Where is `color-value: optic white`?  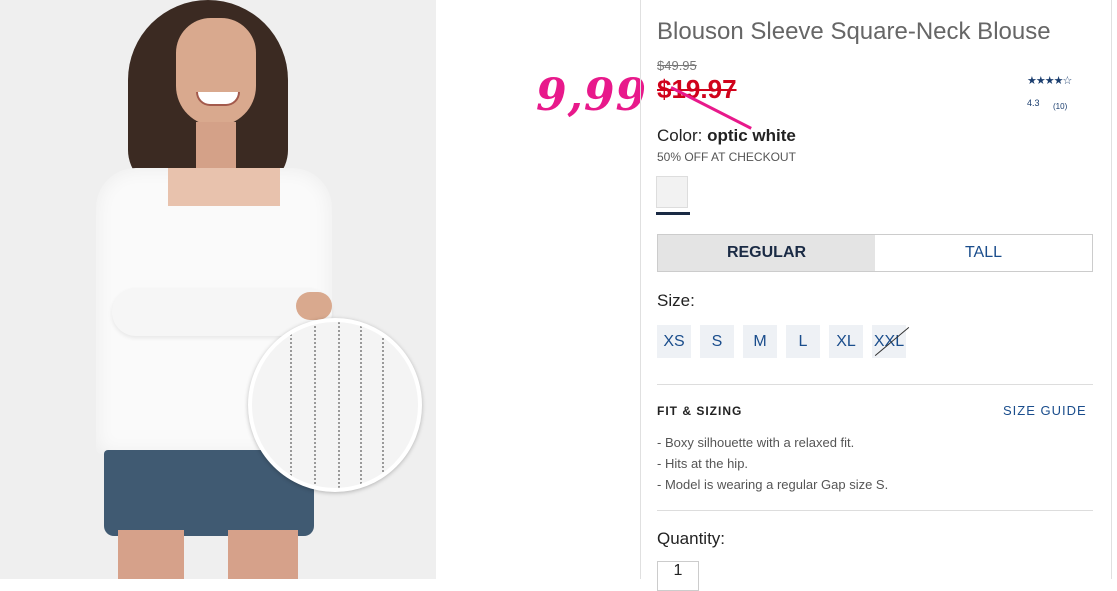
color-value: optic white is located at coordinates (751, 135).